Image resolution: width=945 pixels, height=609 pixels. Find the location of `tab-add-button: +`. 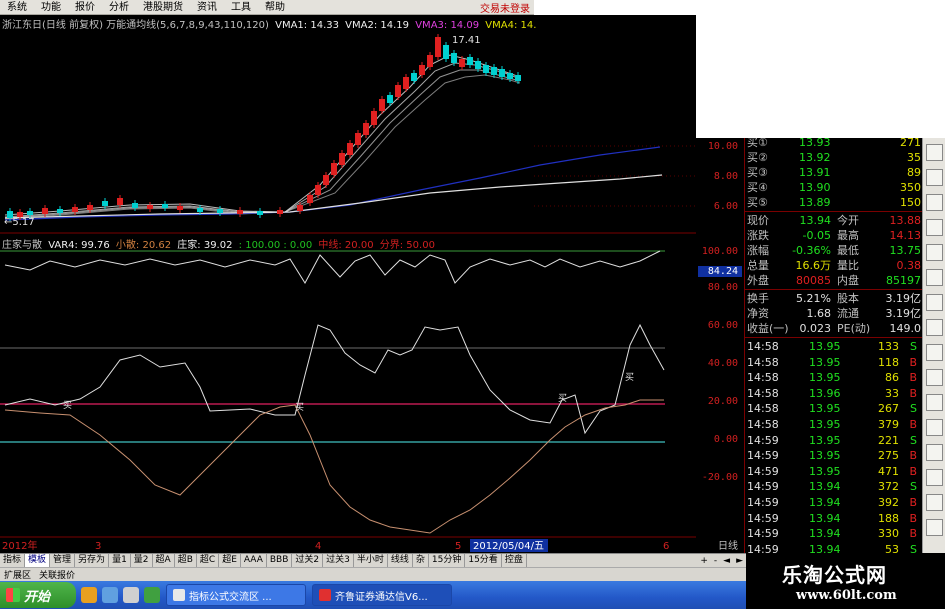

tab-add-button: + is located at coordinates (704, 561).